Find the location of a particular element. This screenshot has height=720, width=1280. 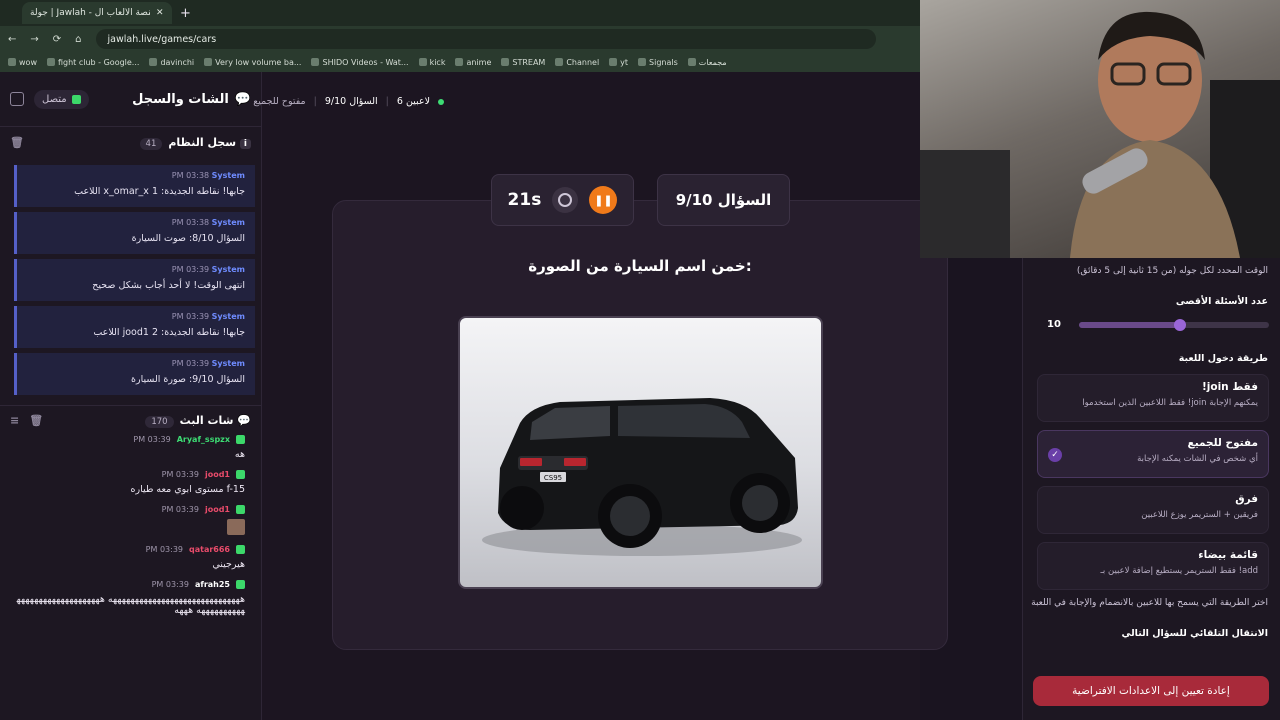

max-questions-value: 10 is located at coordinates (1054, 324).